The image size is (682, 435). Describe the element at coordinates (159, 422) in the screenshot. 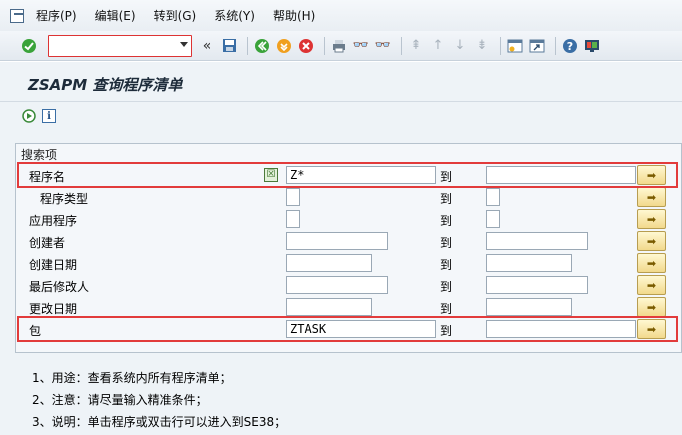

I see `note-line: 3、说明：单击程序或双击行可以进入到SE38；` at that location.